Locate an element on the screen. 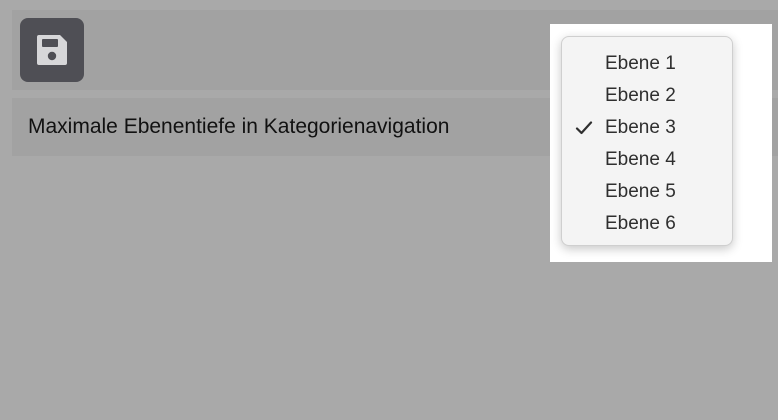  option-label: Ebene 3 is located at coordinates (640, 127).